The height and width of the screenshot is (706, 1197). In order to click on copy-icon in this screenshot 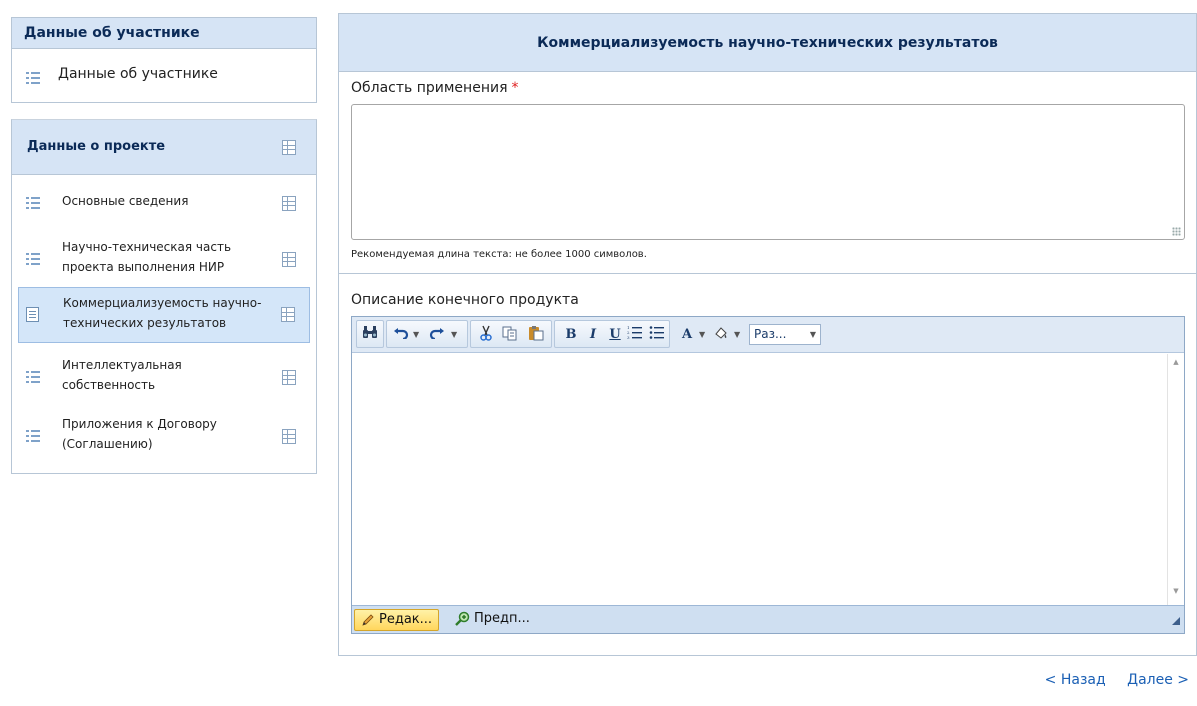, I will do `click(510, 335)`.